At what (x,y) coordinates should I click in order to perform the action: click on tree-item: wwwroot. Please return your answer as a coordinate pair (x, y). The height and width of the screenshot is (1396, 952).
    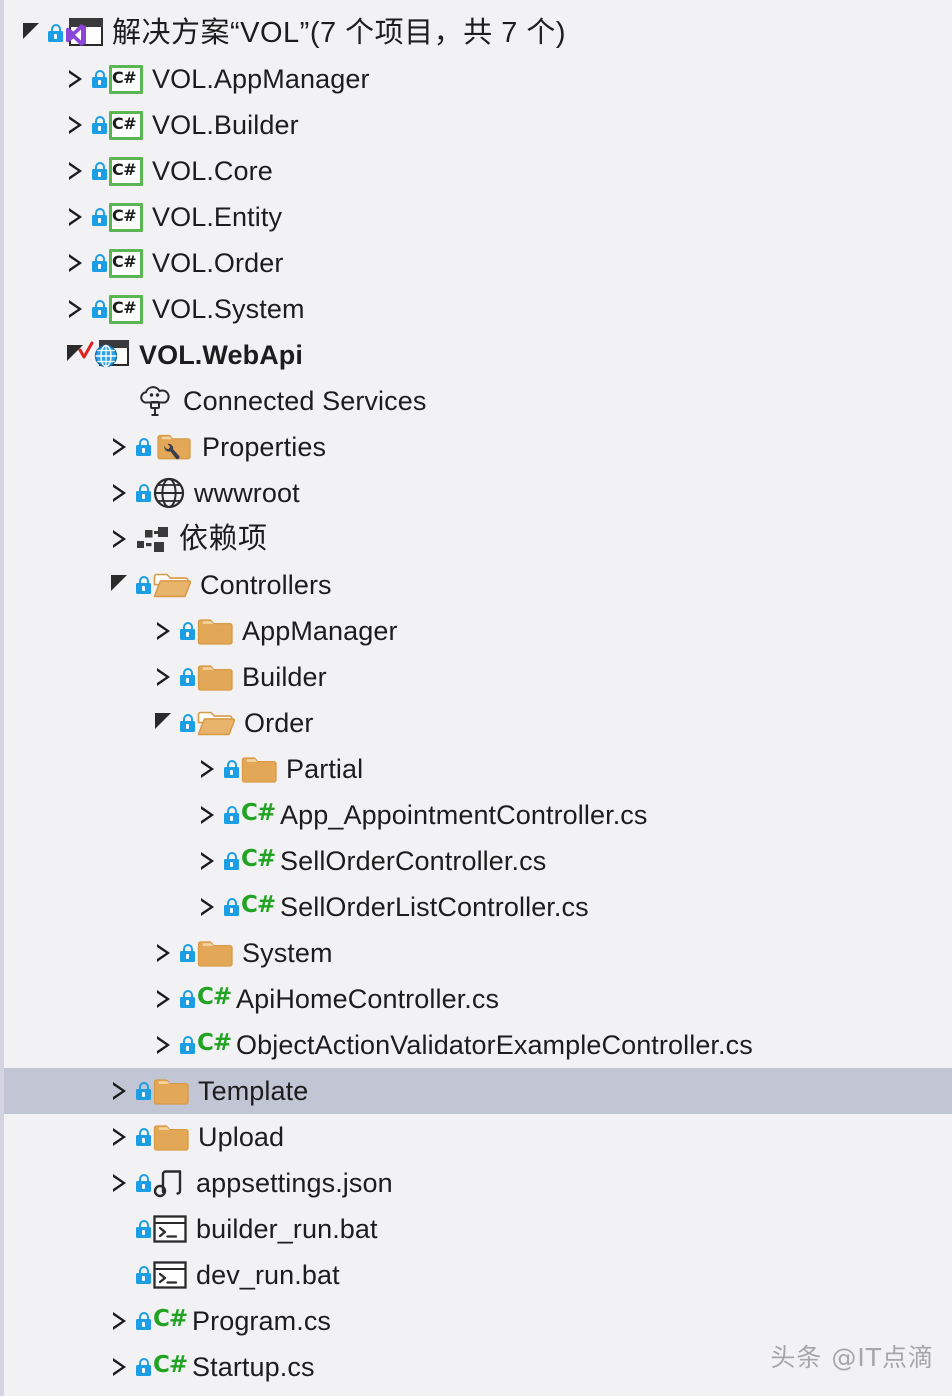
    Looking at the image, I should click on (478, 493).